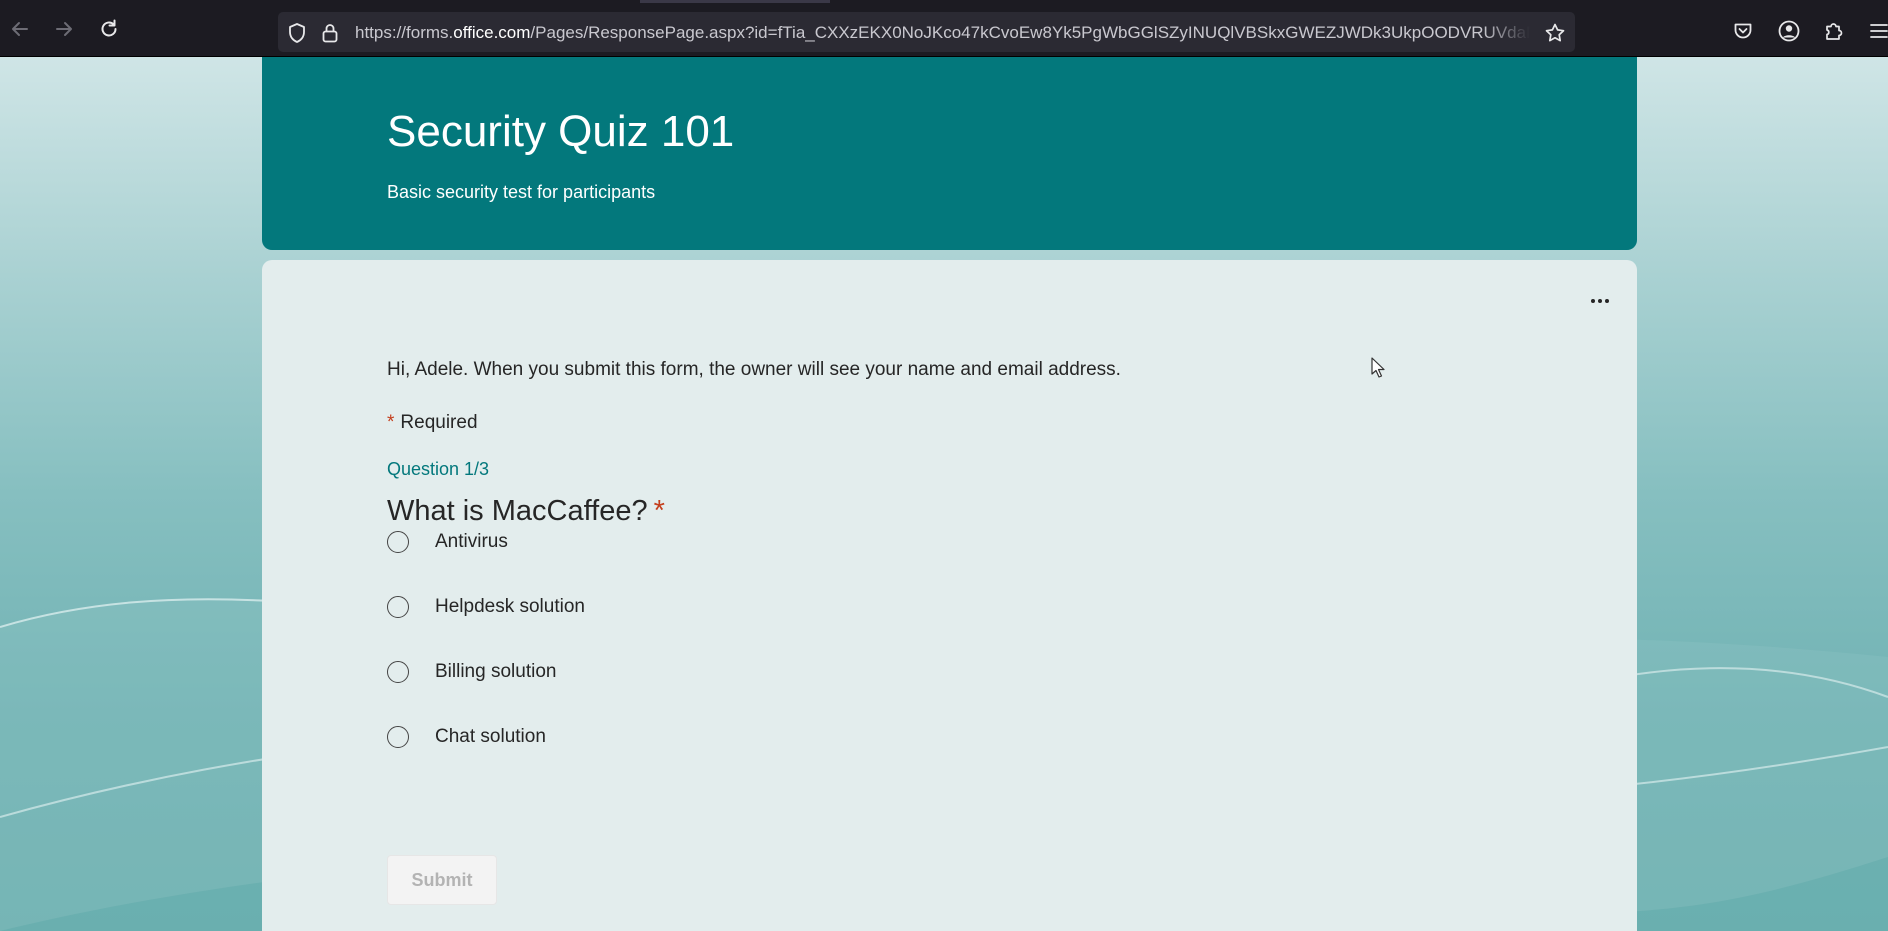 The image size is (1888, 931). I want to click on required-label: Required, so click(439, 422).